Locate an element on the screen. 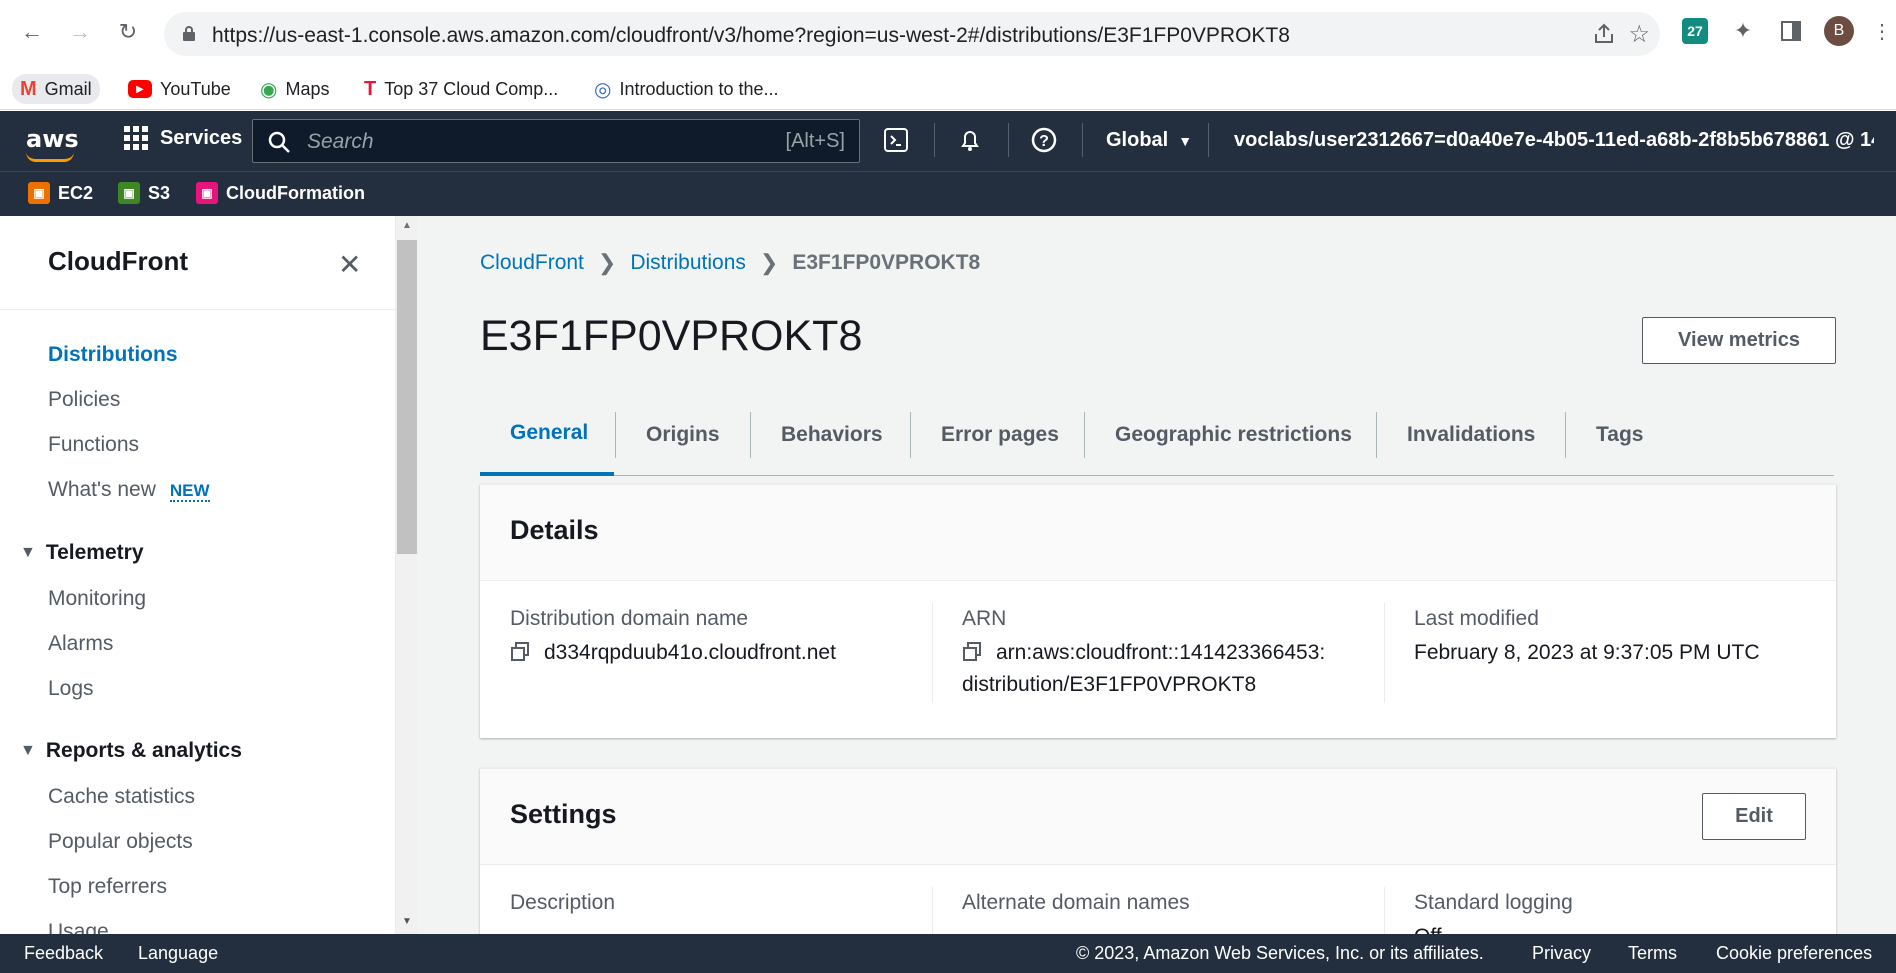 This screenshot has width=1896, height=973. calendar-extension-icon: 27 is located at coordinates (1695, 31).